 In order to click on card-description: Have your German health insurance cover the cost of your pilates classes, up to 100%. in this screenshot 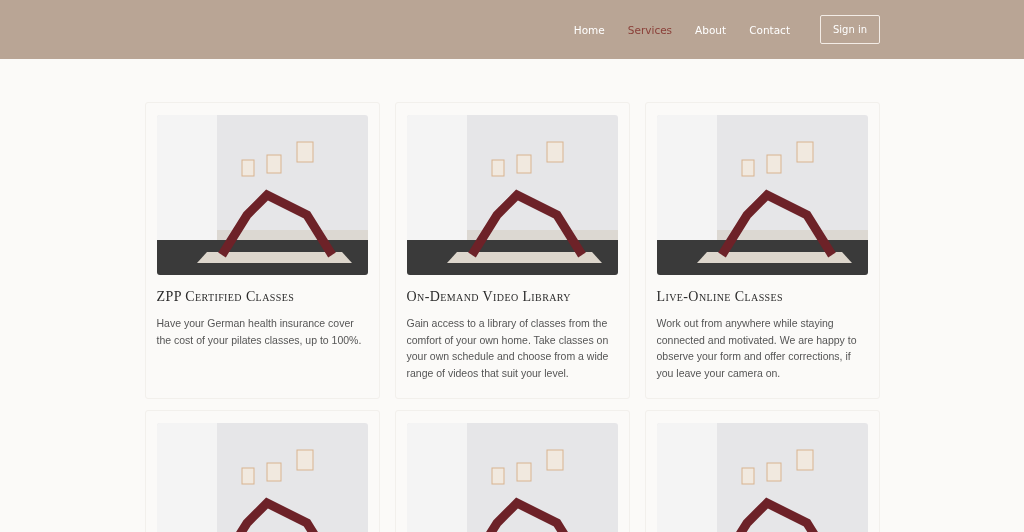, I will do `click(259, 332)`.